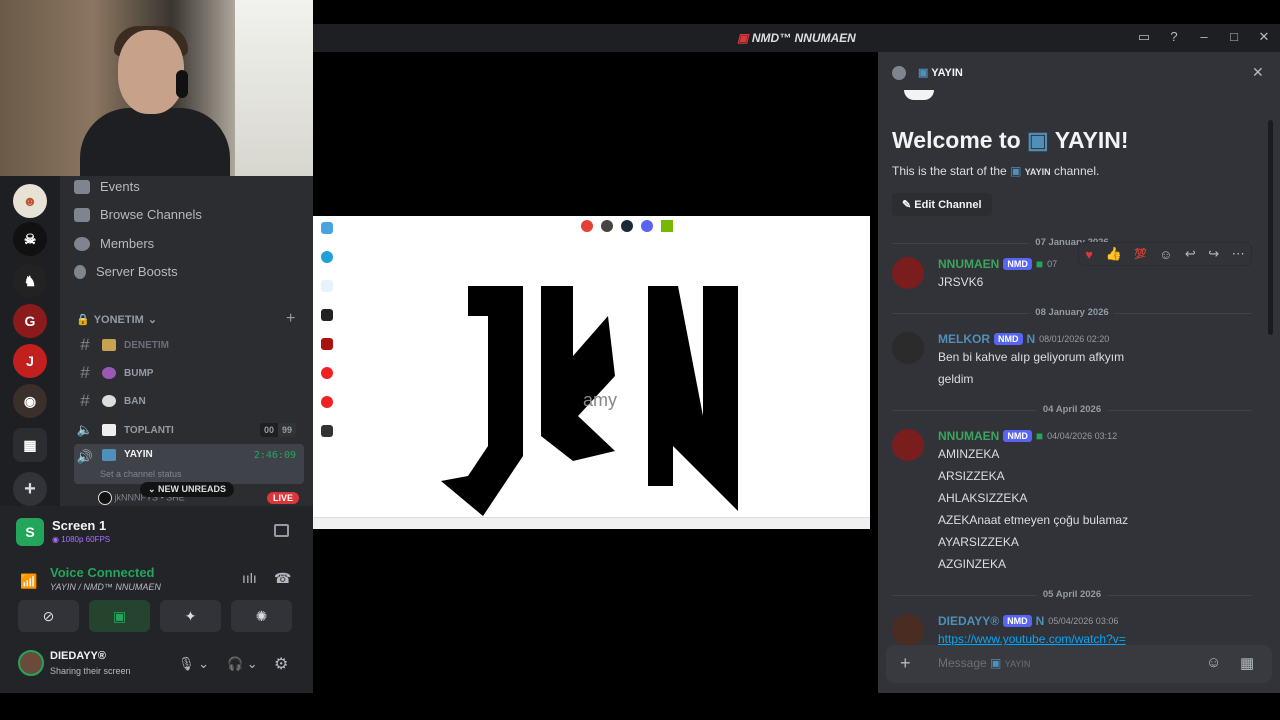 The image size is (1280, 720). What do you see at coordinates (190, 616) in the screenshot?
I see `activities-button: ✦` at bounding box center [190, 616].